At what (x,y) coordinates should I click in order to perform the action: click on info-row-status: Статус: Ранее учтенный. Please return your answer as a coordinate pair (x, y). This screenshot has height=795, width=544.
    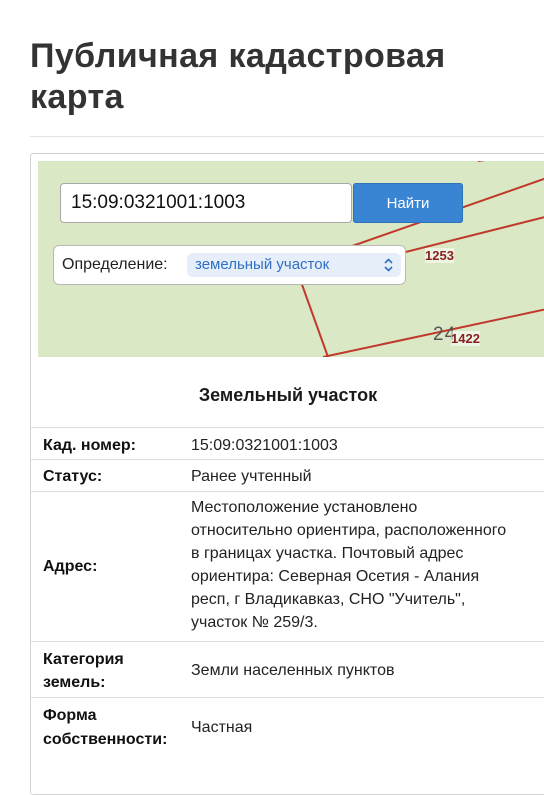
    Looking at the image, I should click on (287, 475).